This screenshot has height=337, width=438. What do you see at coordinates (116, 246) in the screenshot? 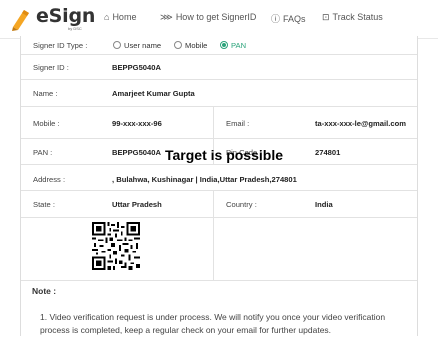
I see `qr-code-image` at bounding box center [116, 246].